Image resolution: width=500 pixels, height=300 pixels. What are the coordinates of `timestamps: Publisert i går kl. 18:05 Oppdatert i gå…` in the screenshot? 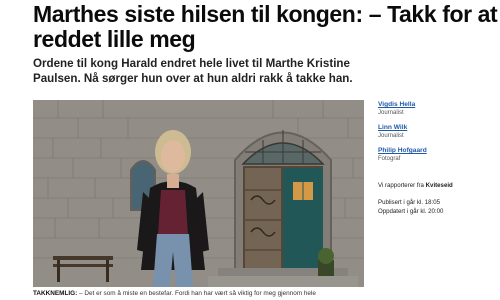 It's located at (435, 207).